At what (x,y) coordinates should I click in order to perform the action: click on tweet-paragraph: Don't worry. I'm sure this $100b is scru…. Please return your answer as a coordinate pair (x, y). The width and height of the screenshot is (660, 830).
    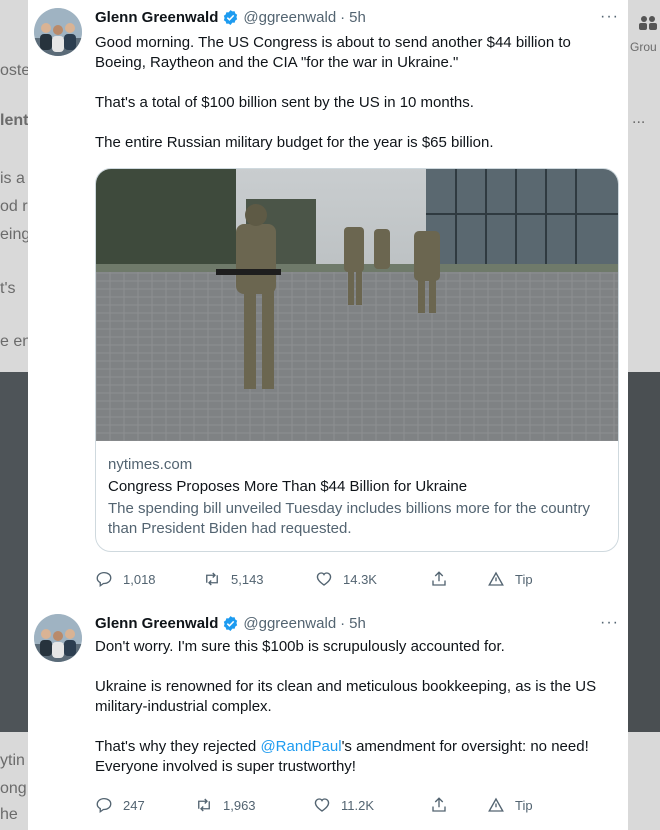
    Looking at the image, I should click on (300, 646).